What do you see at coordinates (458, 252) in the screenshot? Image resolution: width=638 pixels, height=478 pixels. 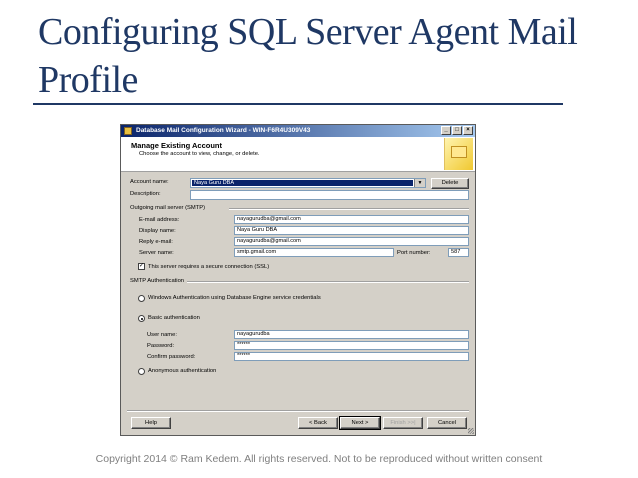 I see `port-number-field: 587` at bounding box center [458, 252].